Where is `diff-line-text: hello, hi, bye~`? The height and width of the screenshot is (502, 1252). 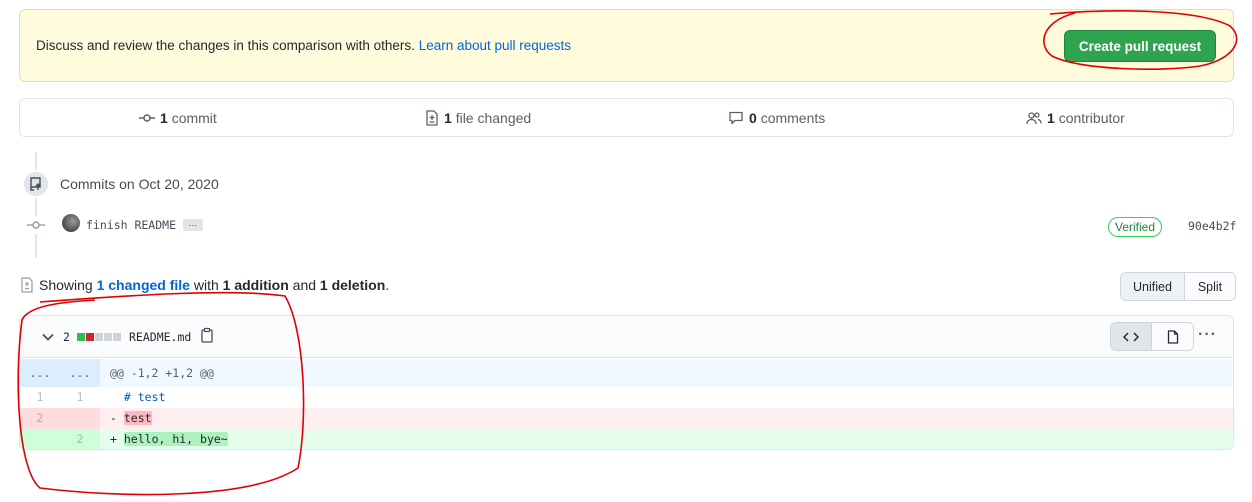 diff-line-text: hello, hi, bye~ is located at coordinates (175, 439).